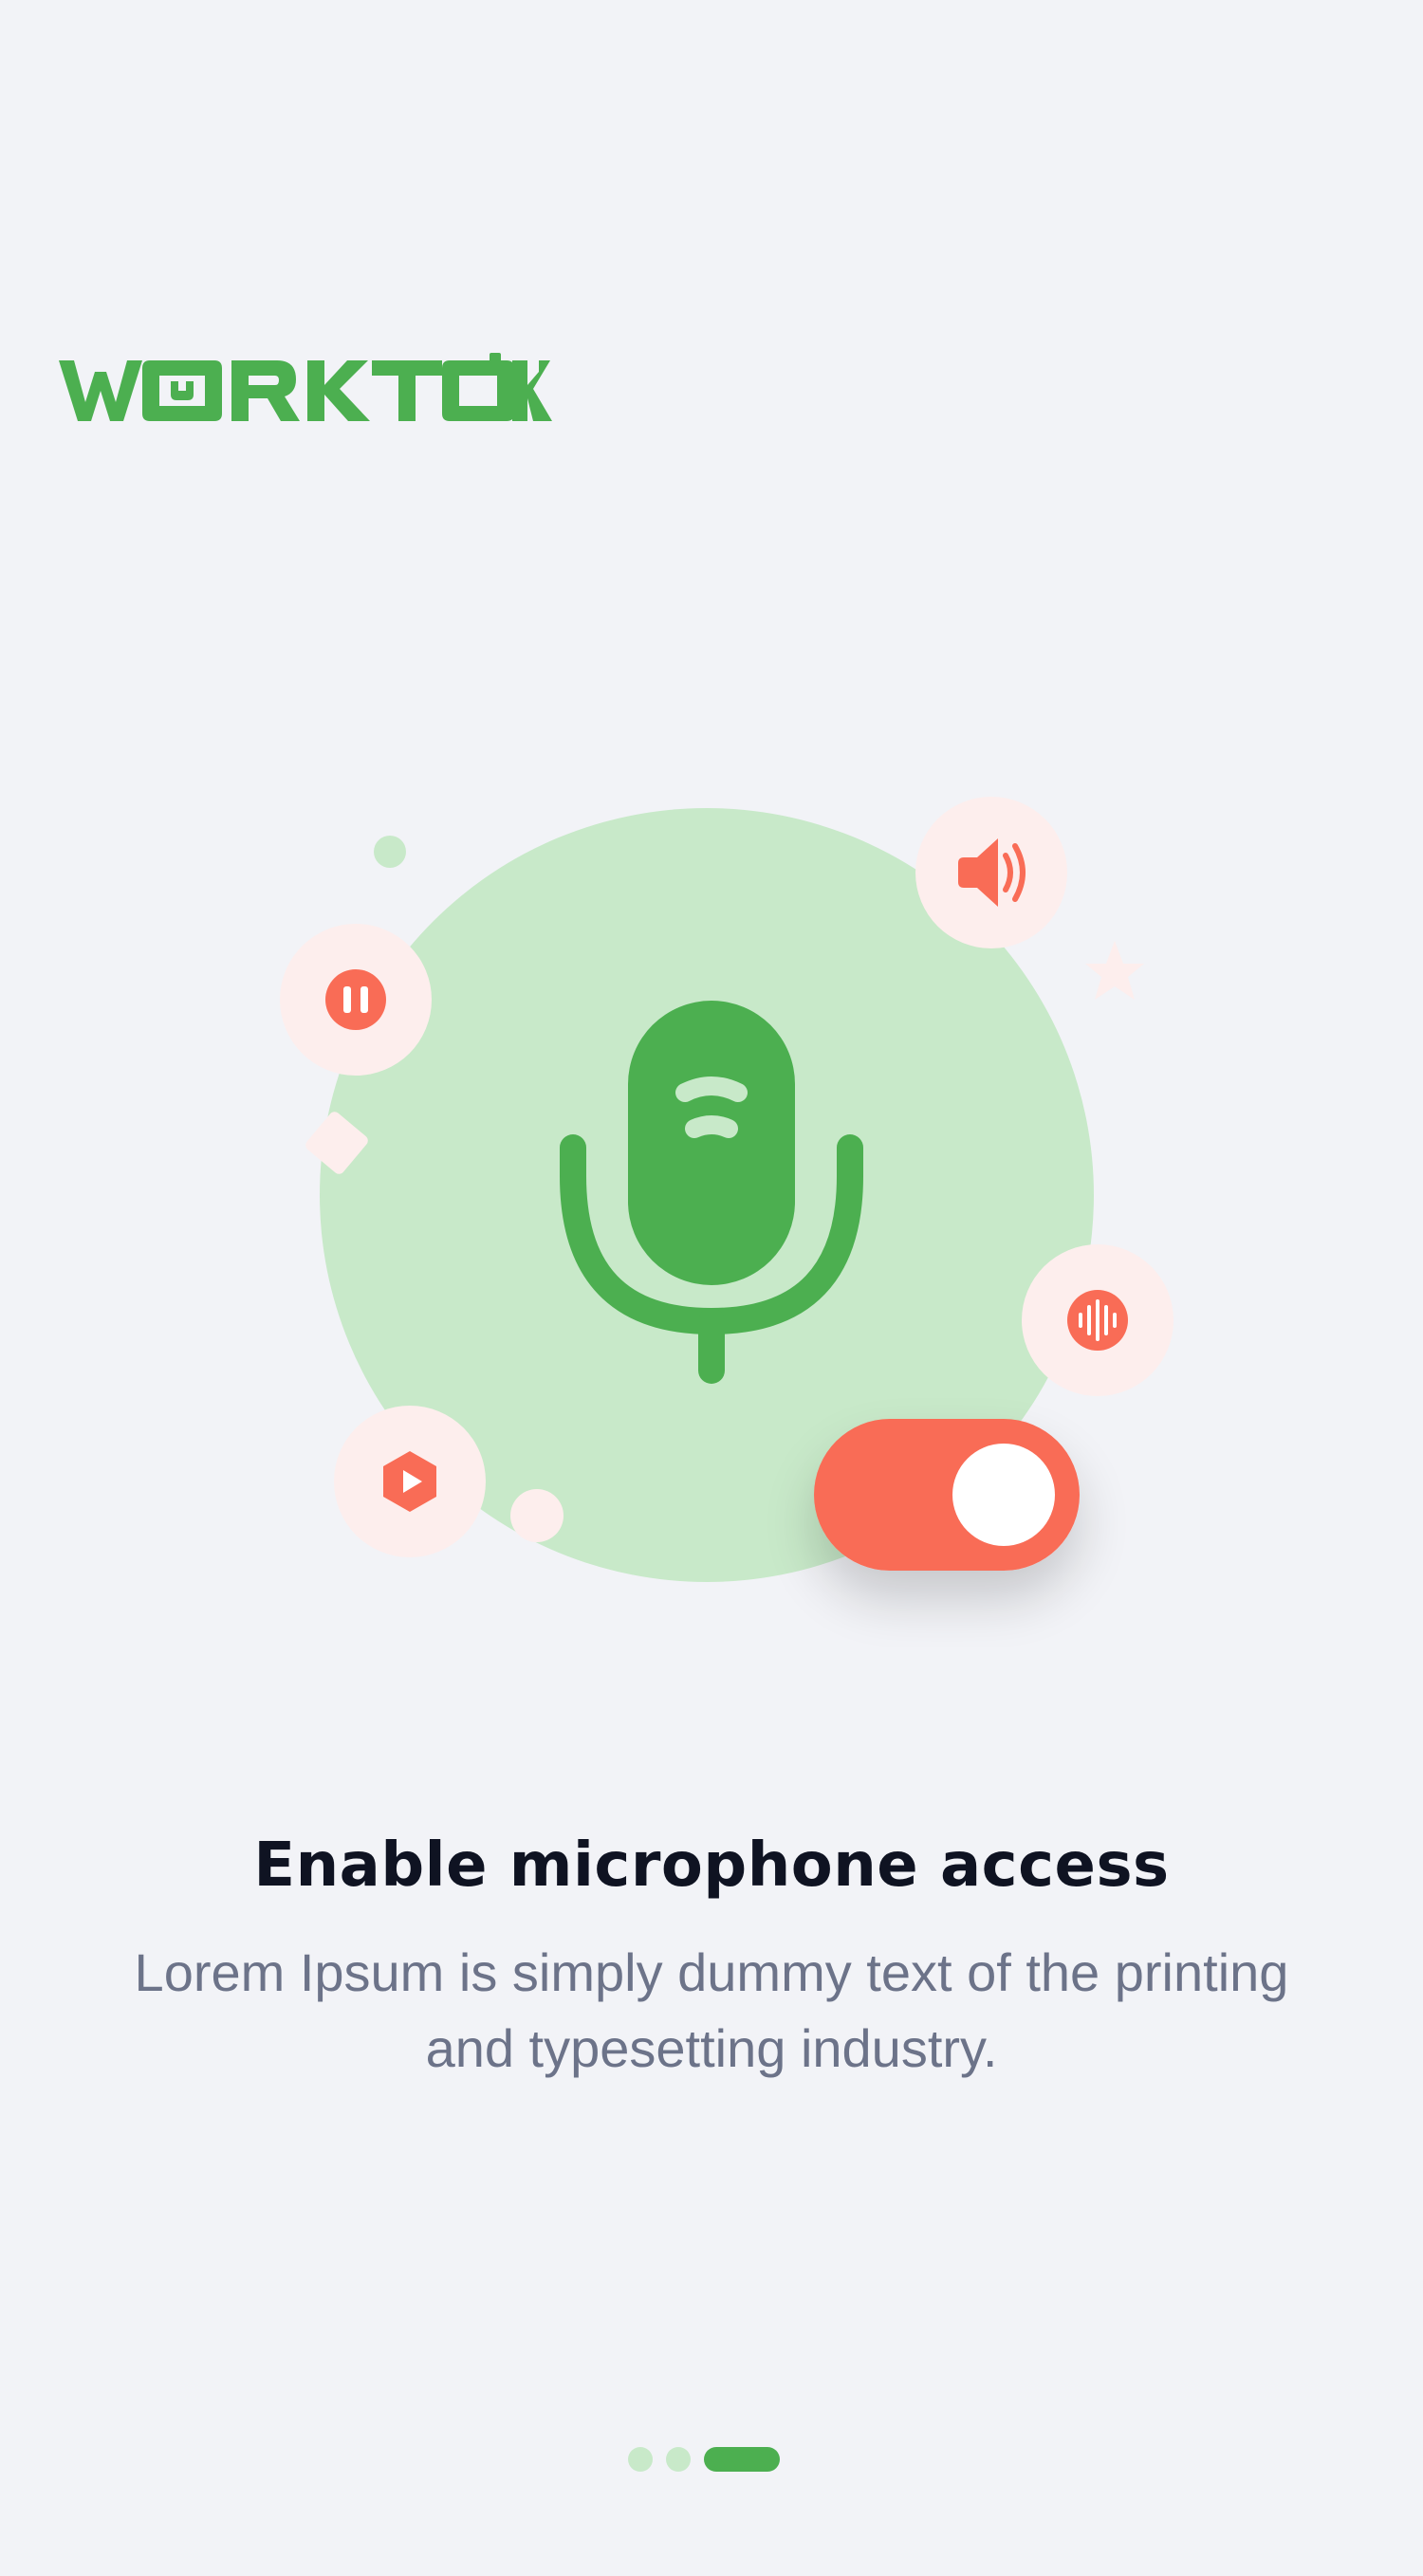  Describe the element at coordinates (991, 872) in the screenshot. I see `speaker-bubble` at that location.